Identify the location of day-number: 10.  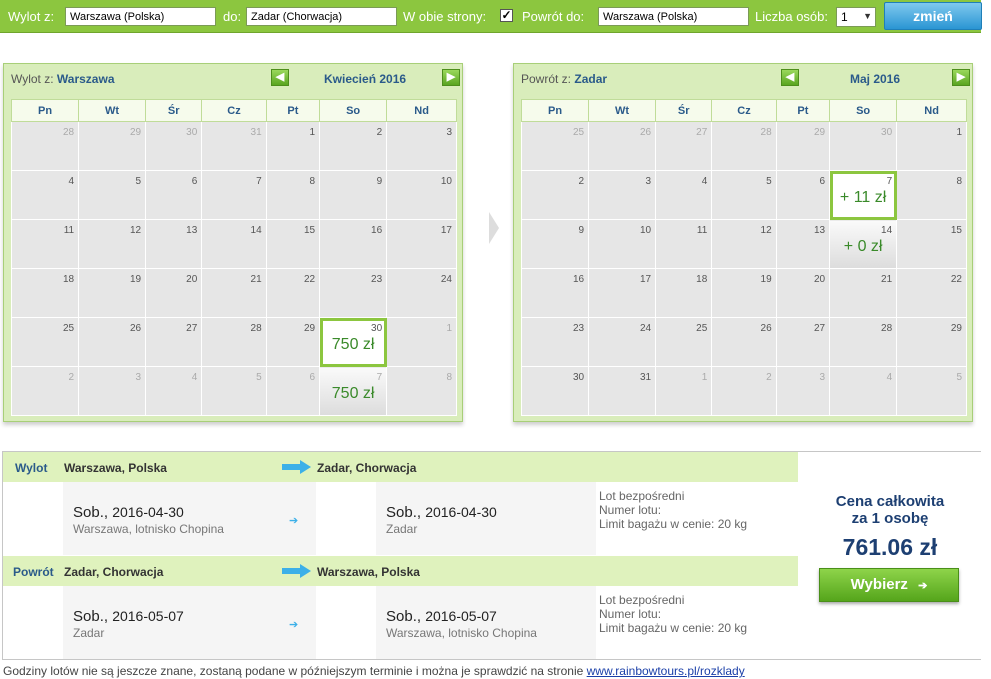
(645, 230).